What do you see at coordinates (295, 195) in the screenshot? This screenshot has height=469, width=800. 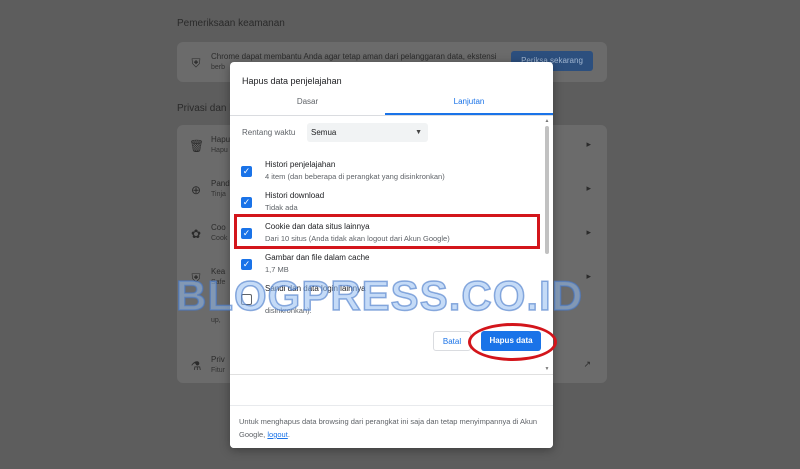 I see `option-title: Histori download` at bounding box center [295, 195].